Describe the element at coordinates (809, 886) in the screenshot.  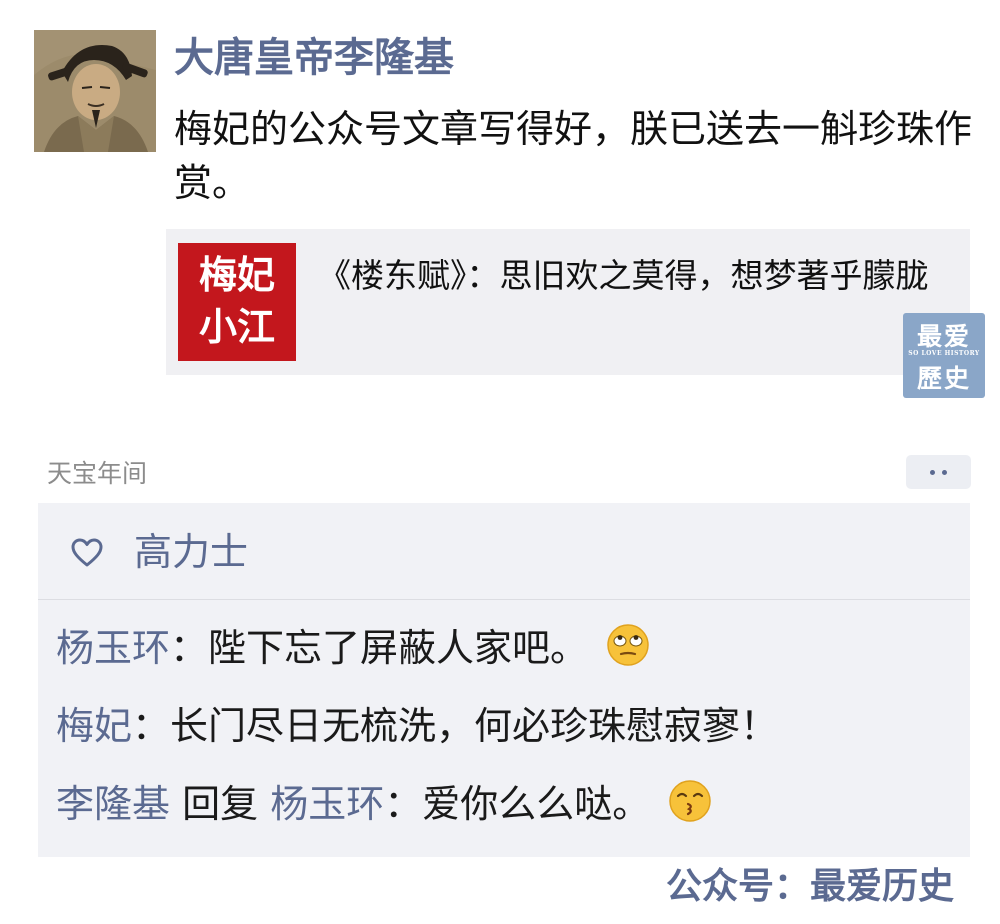
I see `footer-brand: 公众号：最爱历史` at that location.